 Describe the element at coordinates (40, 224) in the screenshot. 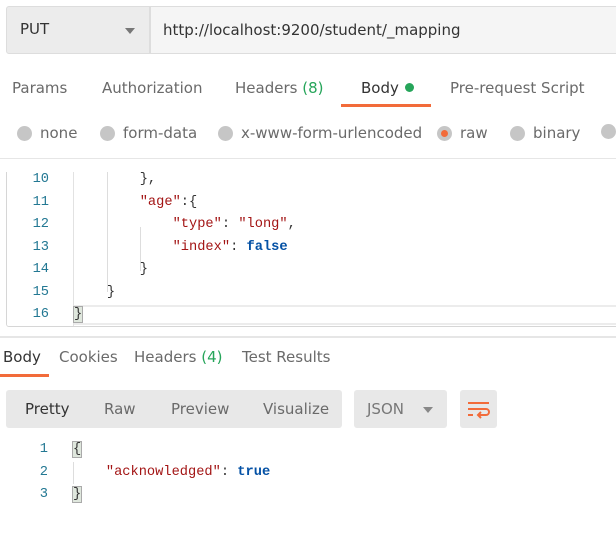

I see `line-number: 12` at that location.